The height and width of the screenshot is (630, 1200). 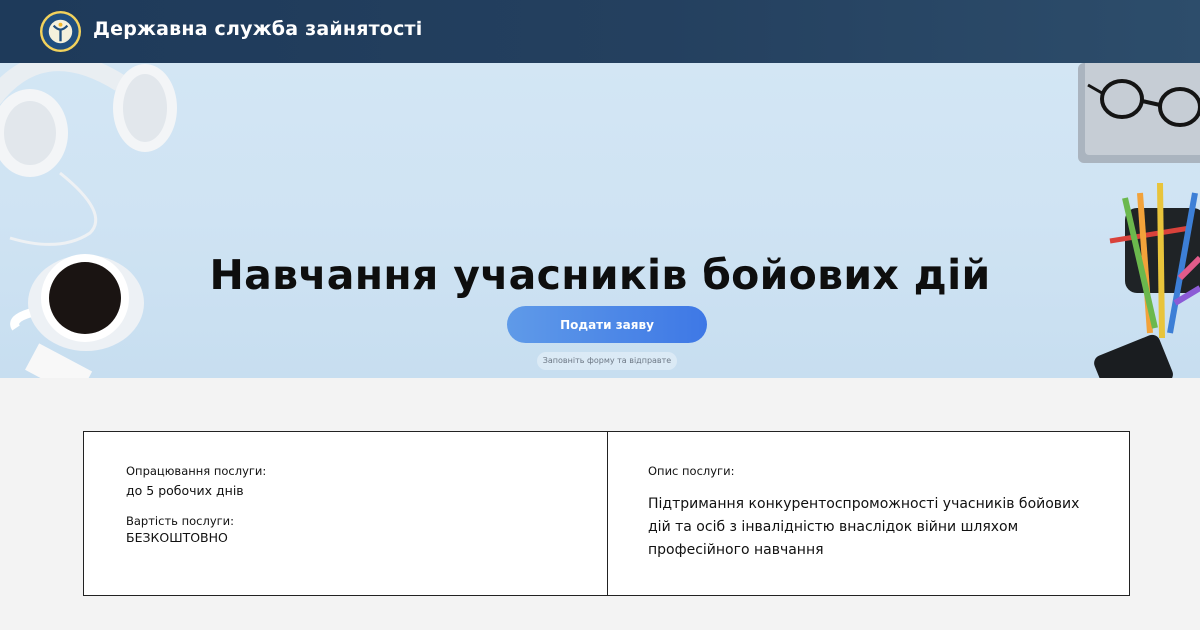 What do you see at coordinates (180, 521) in the screenshot?
I see `cost-label: Вартість послуги:` at bounding box center [180, 521].